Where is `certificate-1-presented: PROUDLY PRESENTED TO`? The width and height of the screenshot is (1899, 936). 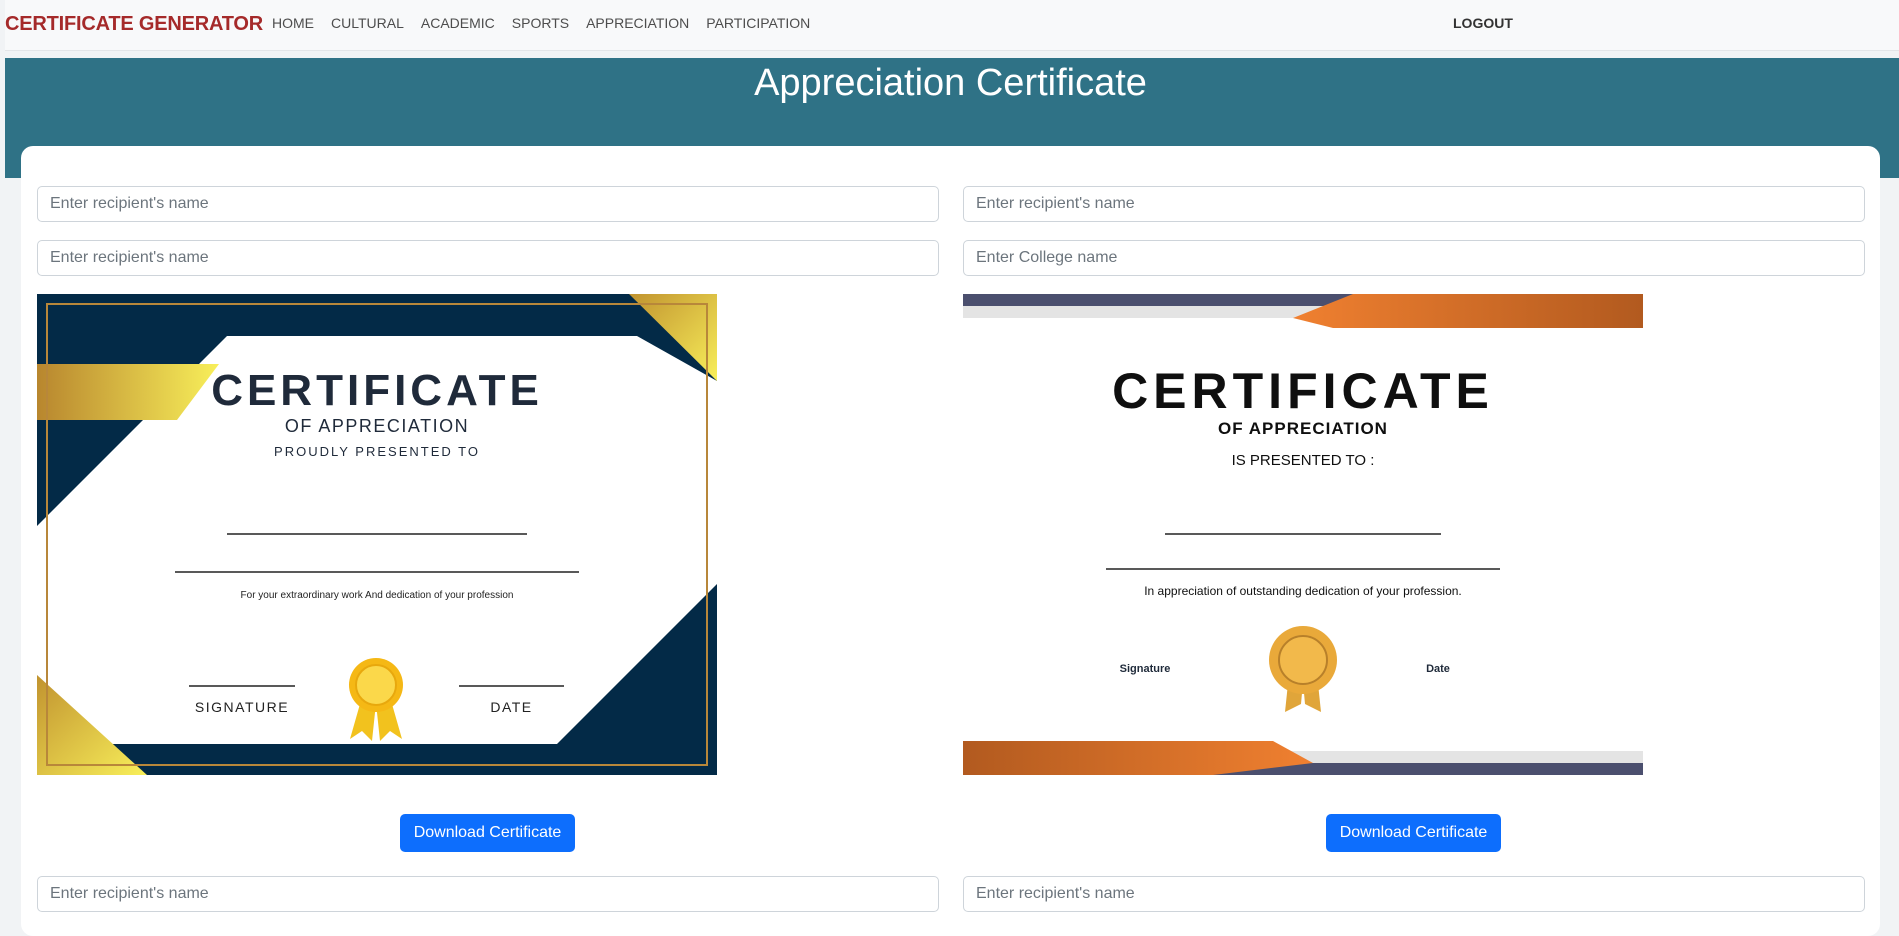
certificate-1-presented: PROUDLY PRESENTED TO is located at coordinates (377, 451).